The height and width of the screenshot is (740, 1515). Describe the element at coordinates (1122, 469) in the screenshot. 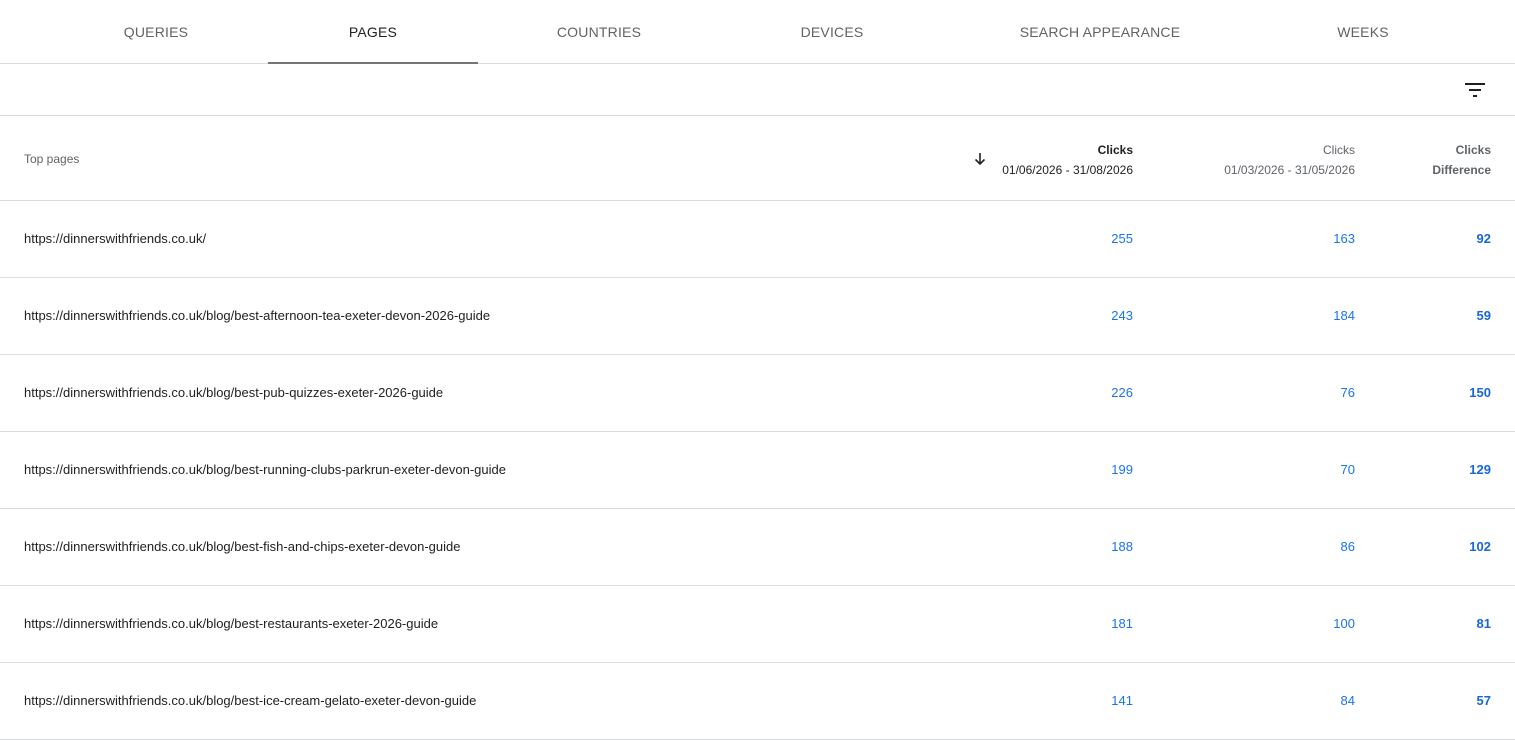

I see `current-clicks: 199` at that location.